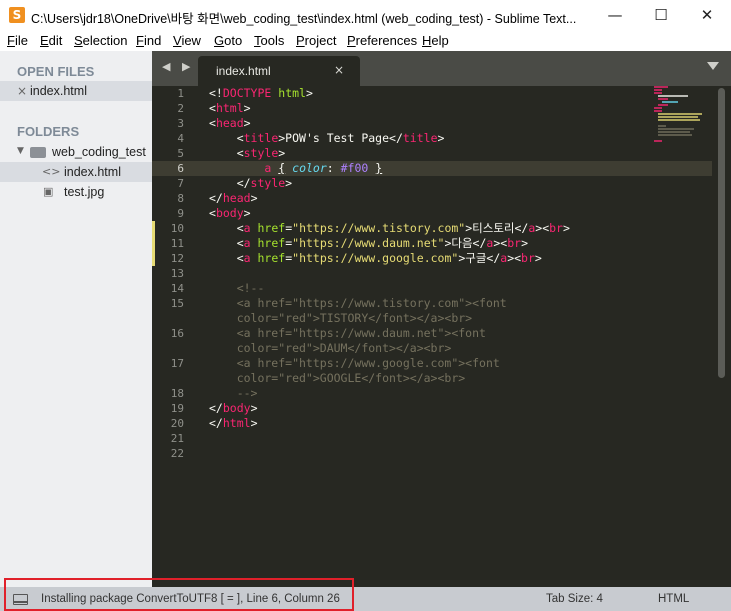  I want to click on line-number: 20, so click(177, 423).